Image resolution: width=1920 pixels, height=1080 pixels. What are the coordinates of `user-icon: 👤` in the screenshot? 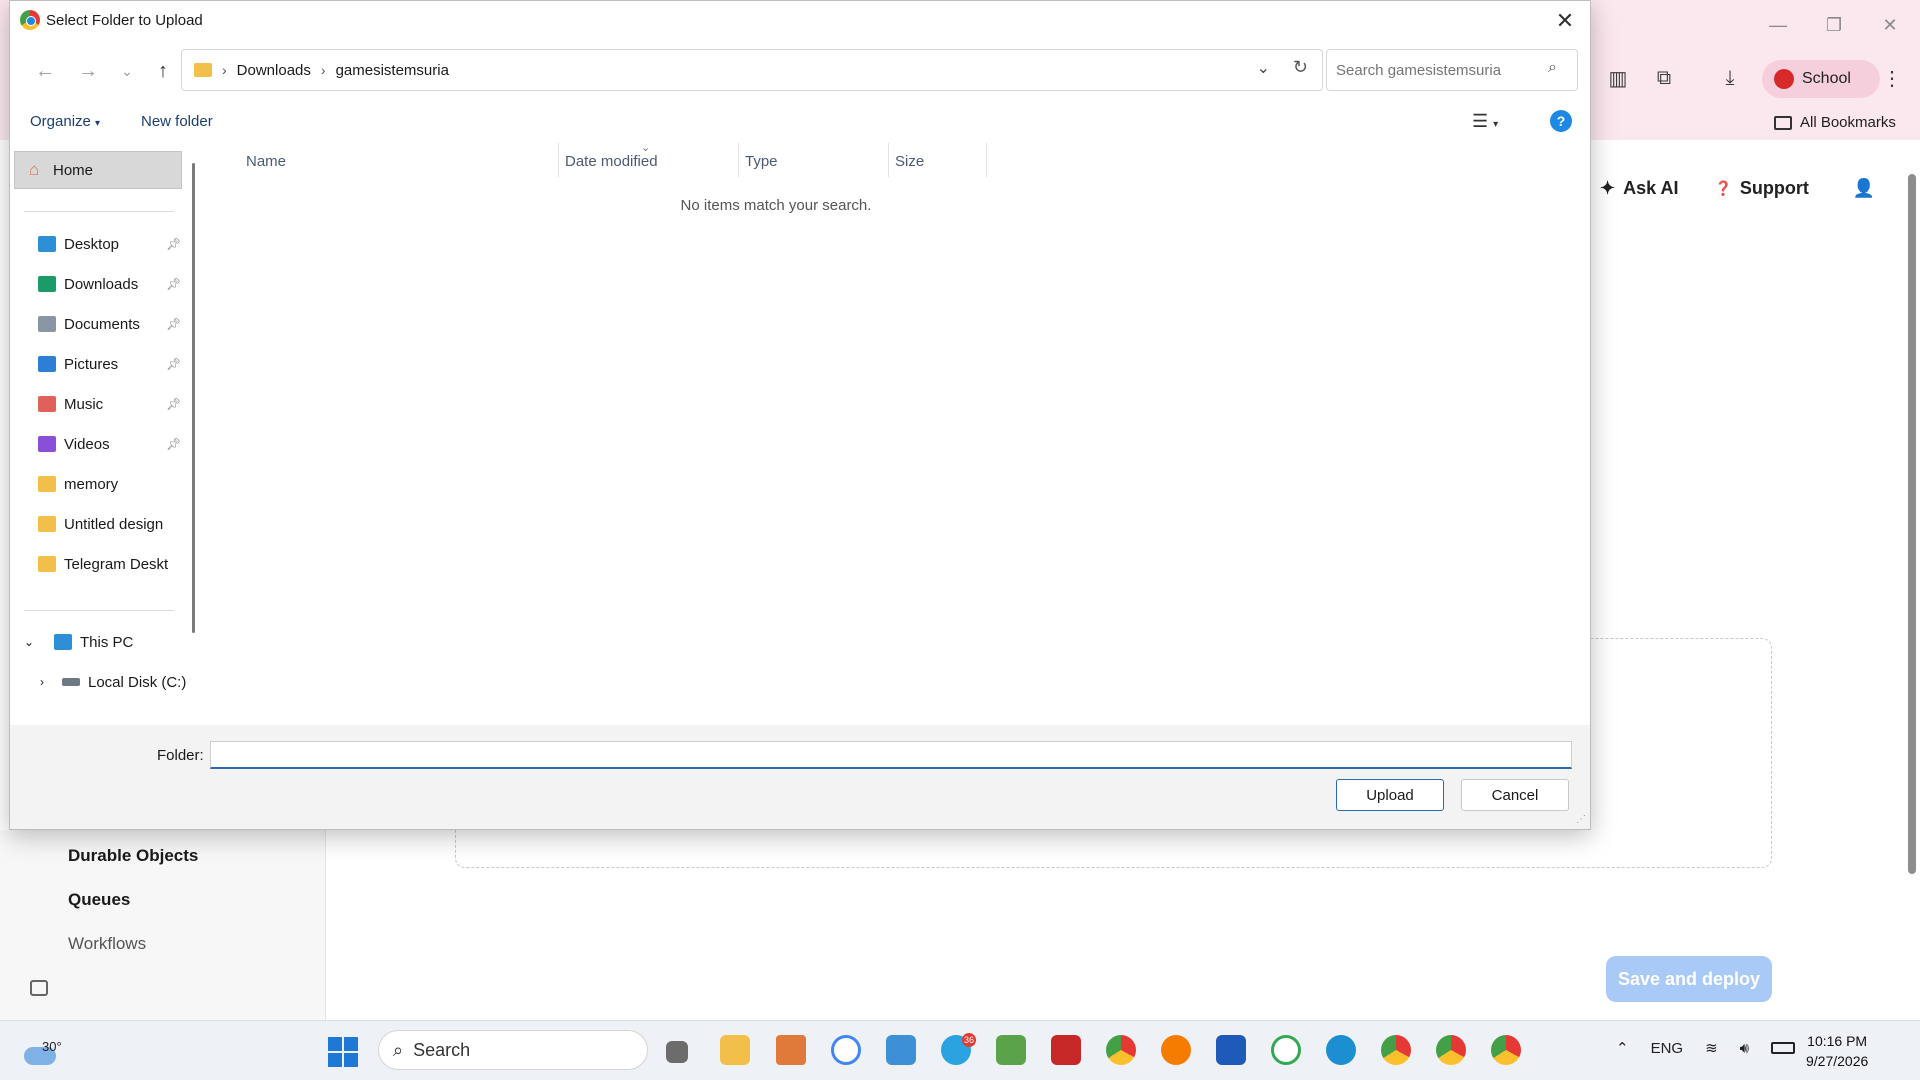 It's located at (1864, 188).